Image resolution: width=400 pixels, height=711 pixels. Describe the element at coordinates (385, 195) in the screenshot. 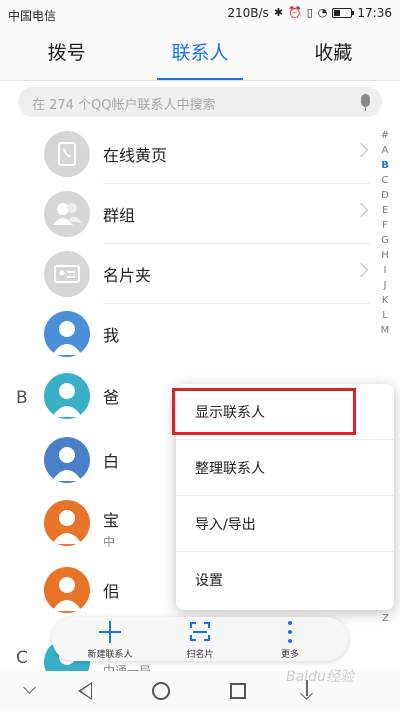

I see `index-letter: D` at that location.